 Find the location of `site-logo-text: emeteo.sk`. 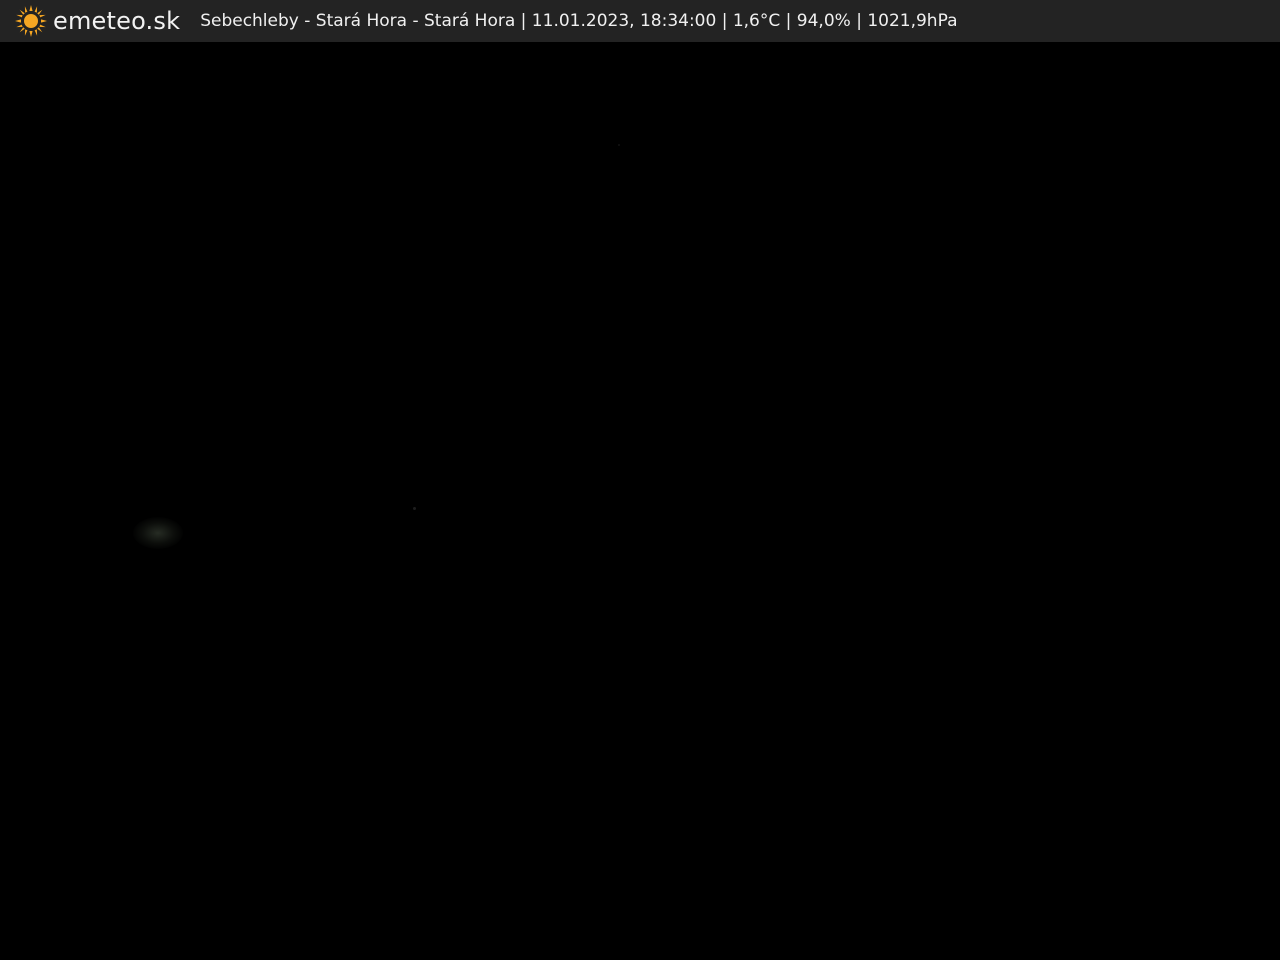

site-logo-text: emeteo.sk is located at coordinates (117, 21).